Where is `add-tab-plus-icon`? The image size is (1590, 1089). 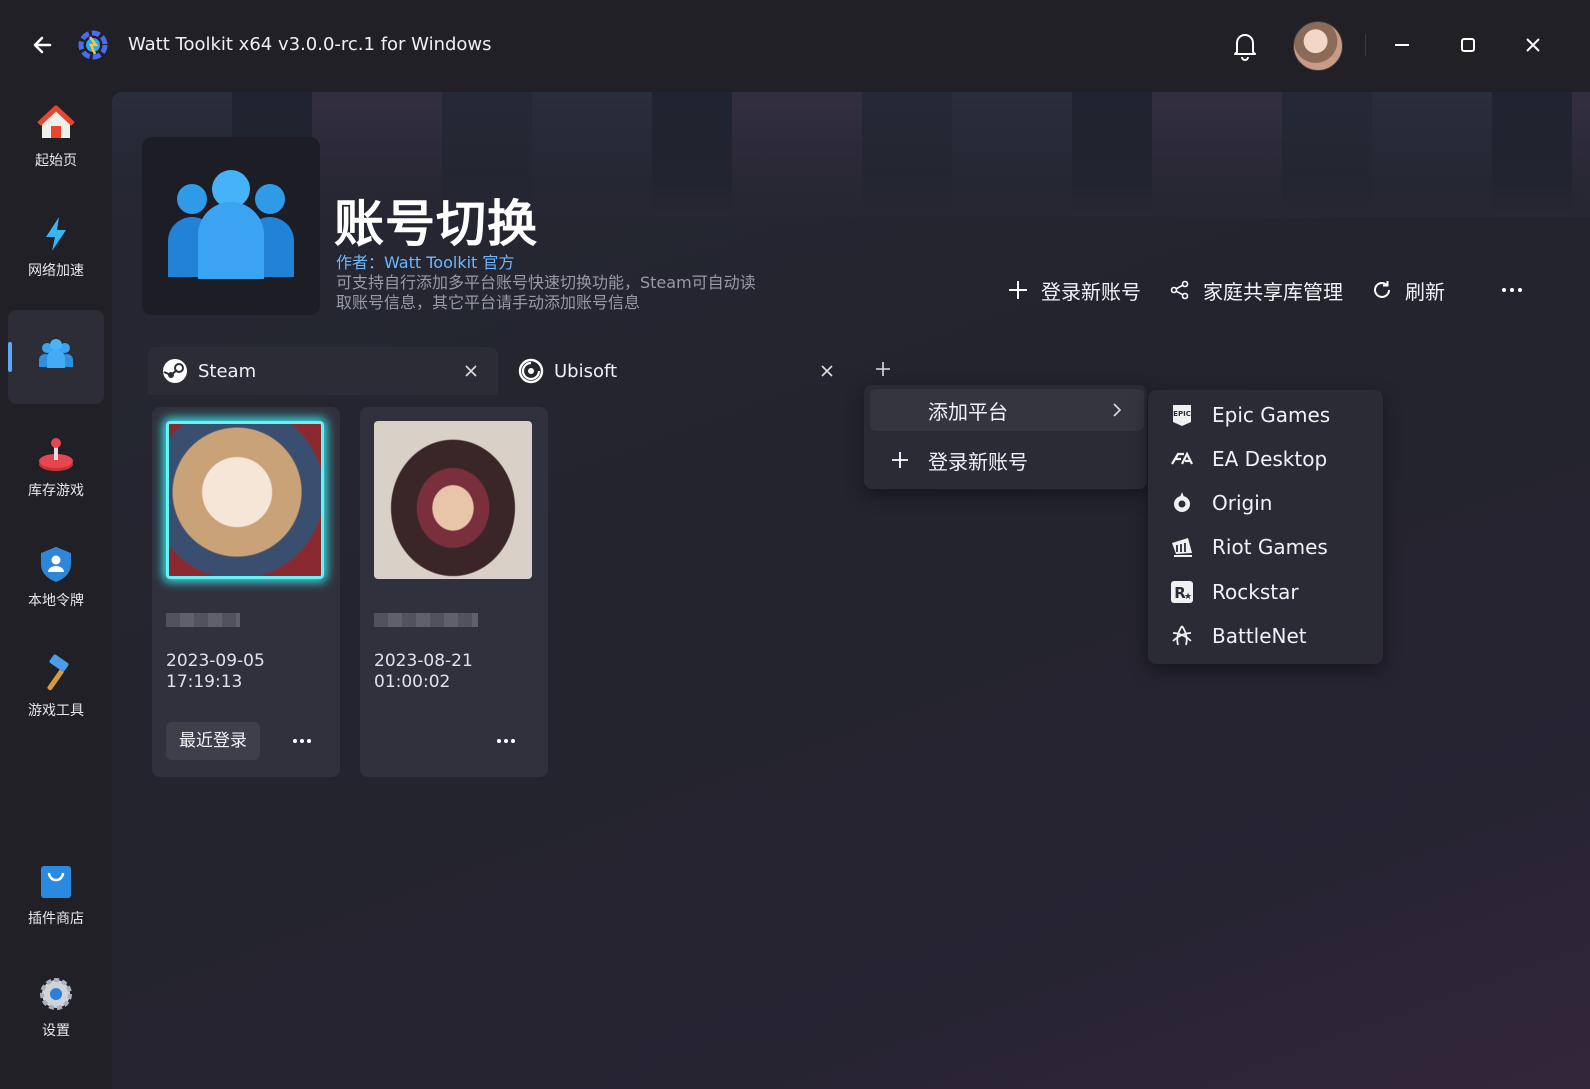 add-tab-plus-icon is located at coordinates (883, 369).